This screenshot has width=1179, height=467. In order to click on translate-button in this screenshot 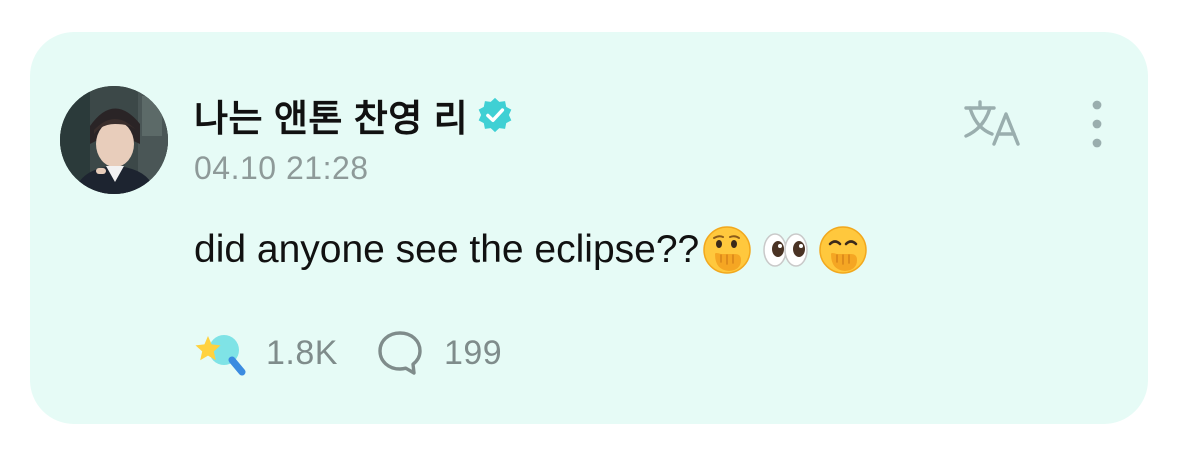, I will do `click(994, 124)`.